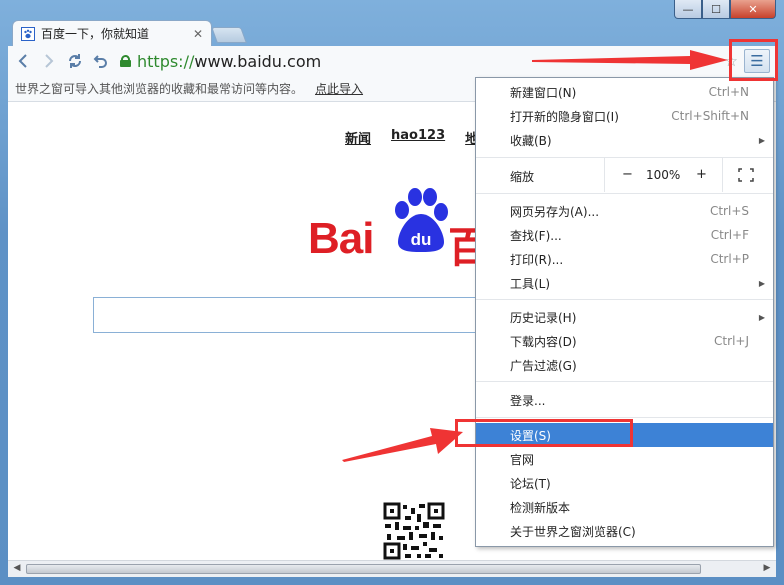 The width and height of the screenshot is (784, 585). What do you see at coordinates (767, 569) in the screenshot?
I see `scroll-right-icon: ▶` at bounding box center [767, 569].